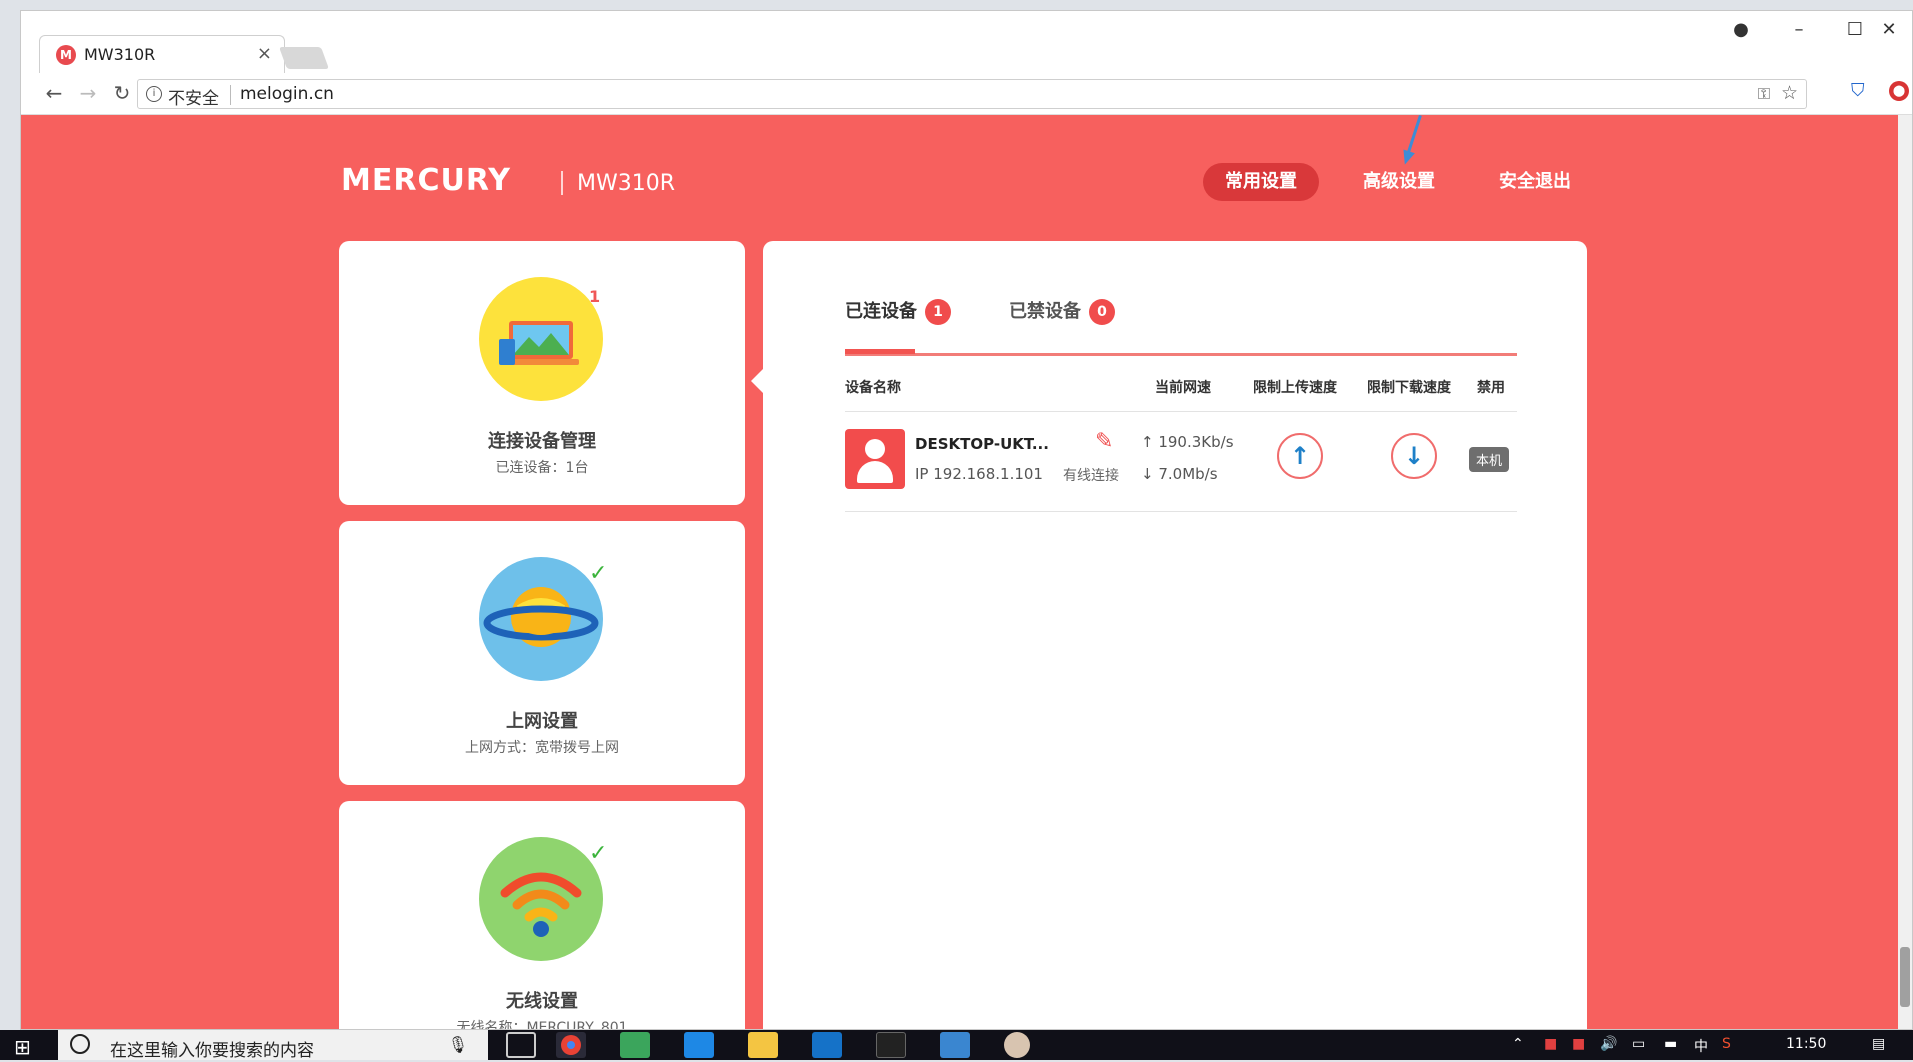  What do you see at coordinates (757, 381) in the screenshot?
I see `panel-pointer` at bounding box center [757, 381].